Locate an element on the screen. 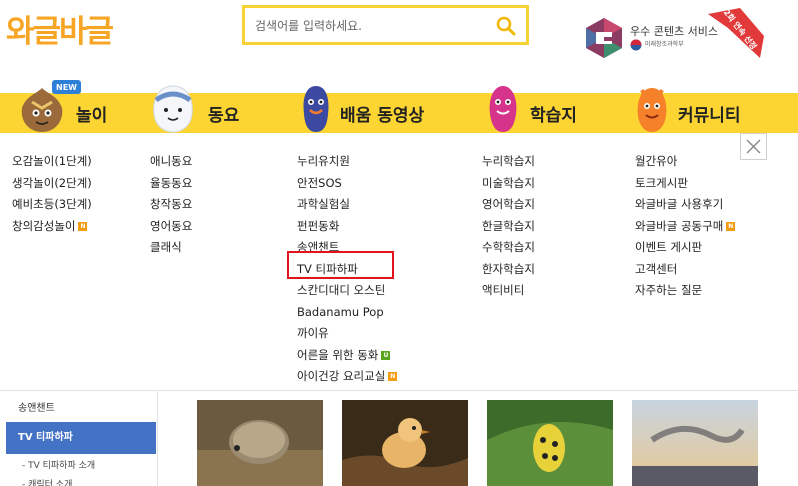  worksheet-mascot-icon is located at coordinates (503, 109).